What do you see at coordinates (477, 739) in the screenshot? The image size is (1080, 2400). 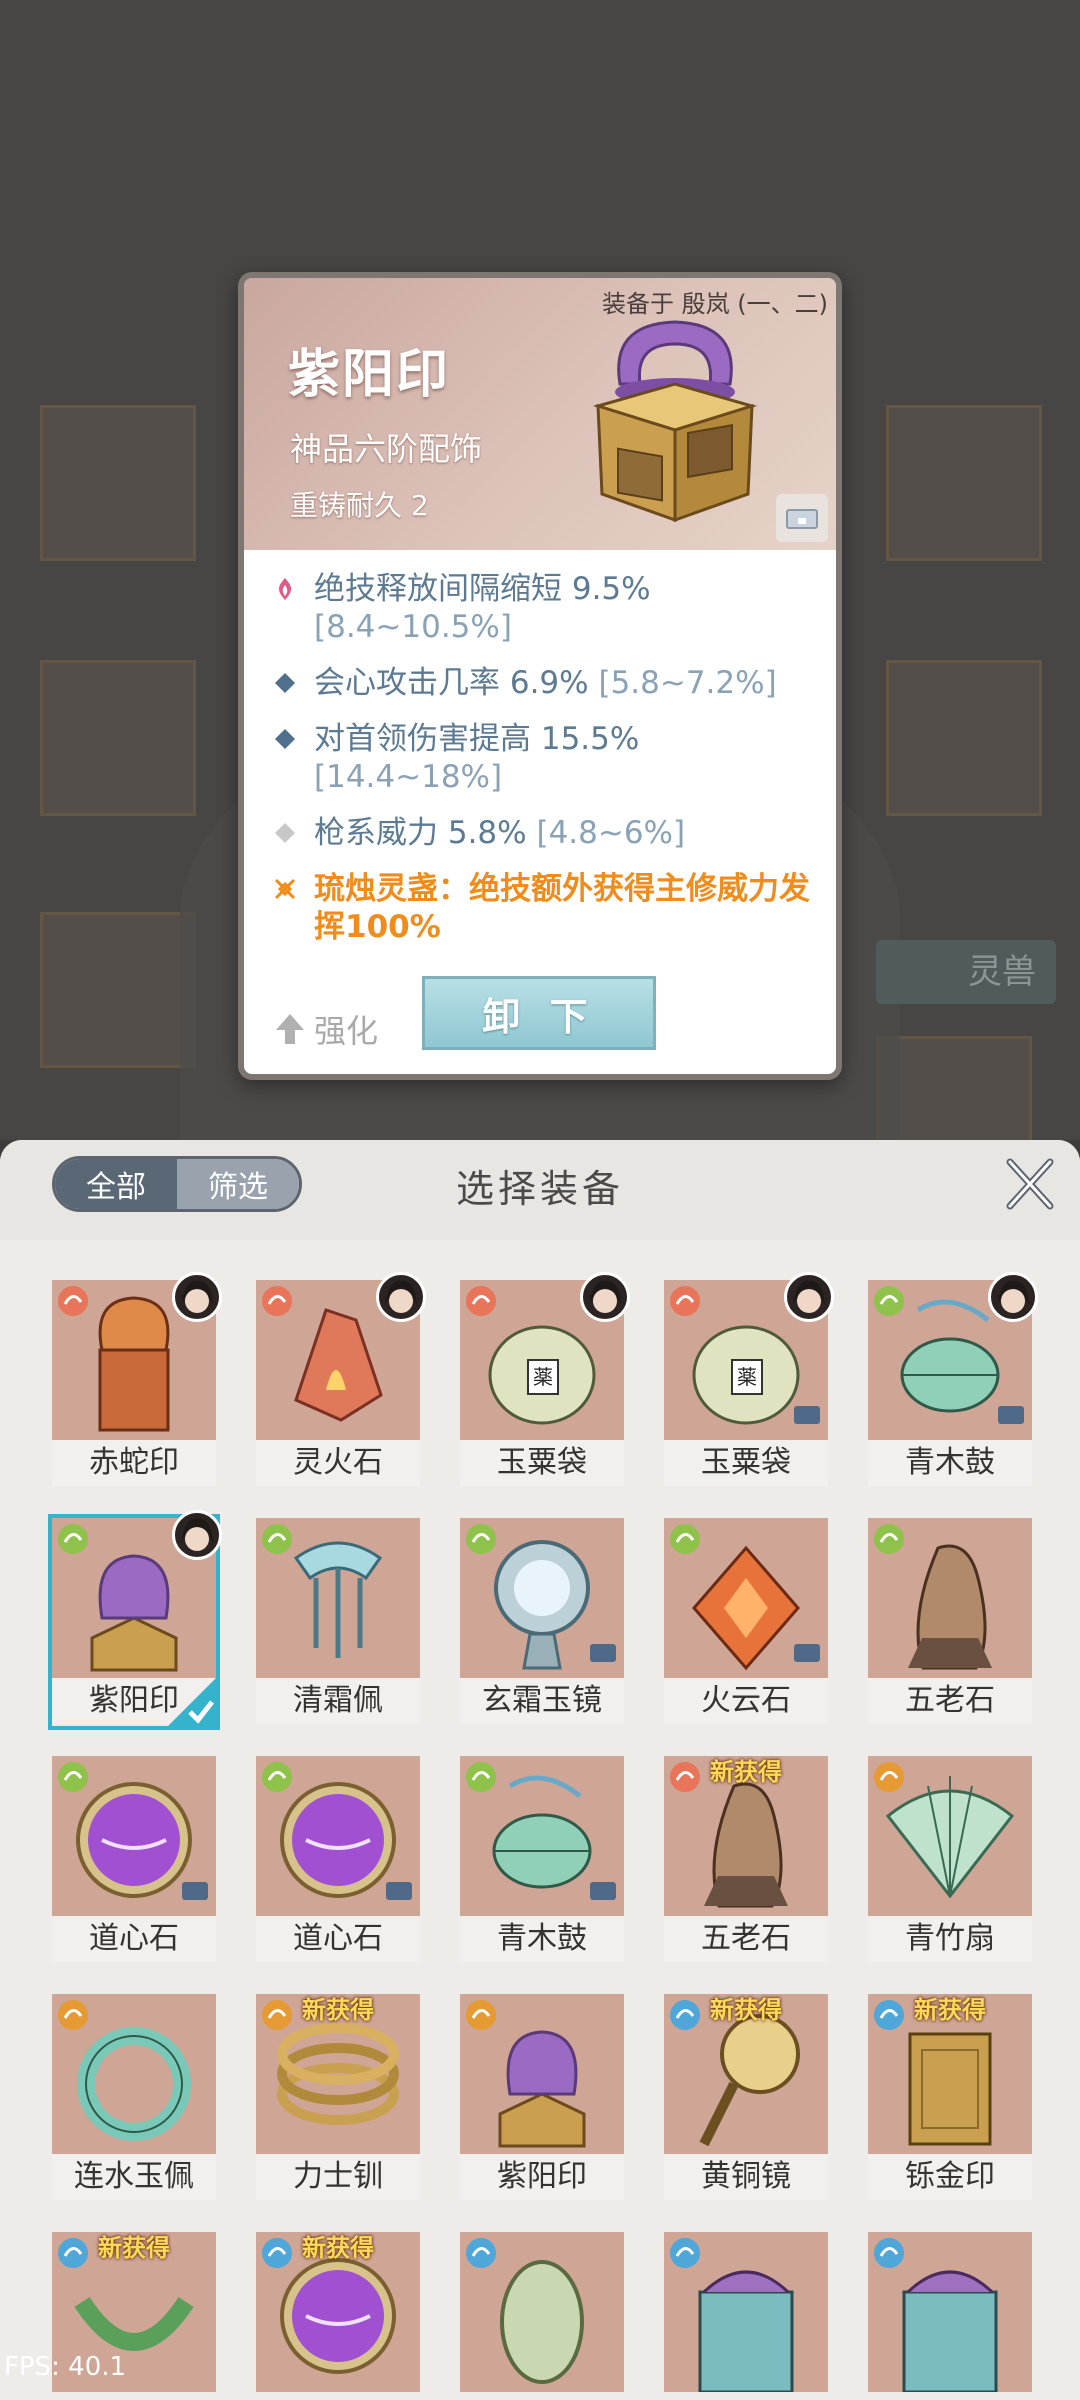 I see `stat-text: 对首领伤害提高 15.5%` at bounding box center [477, 739].